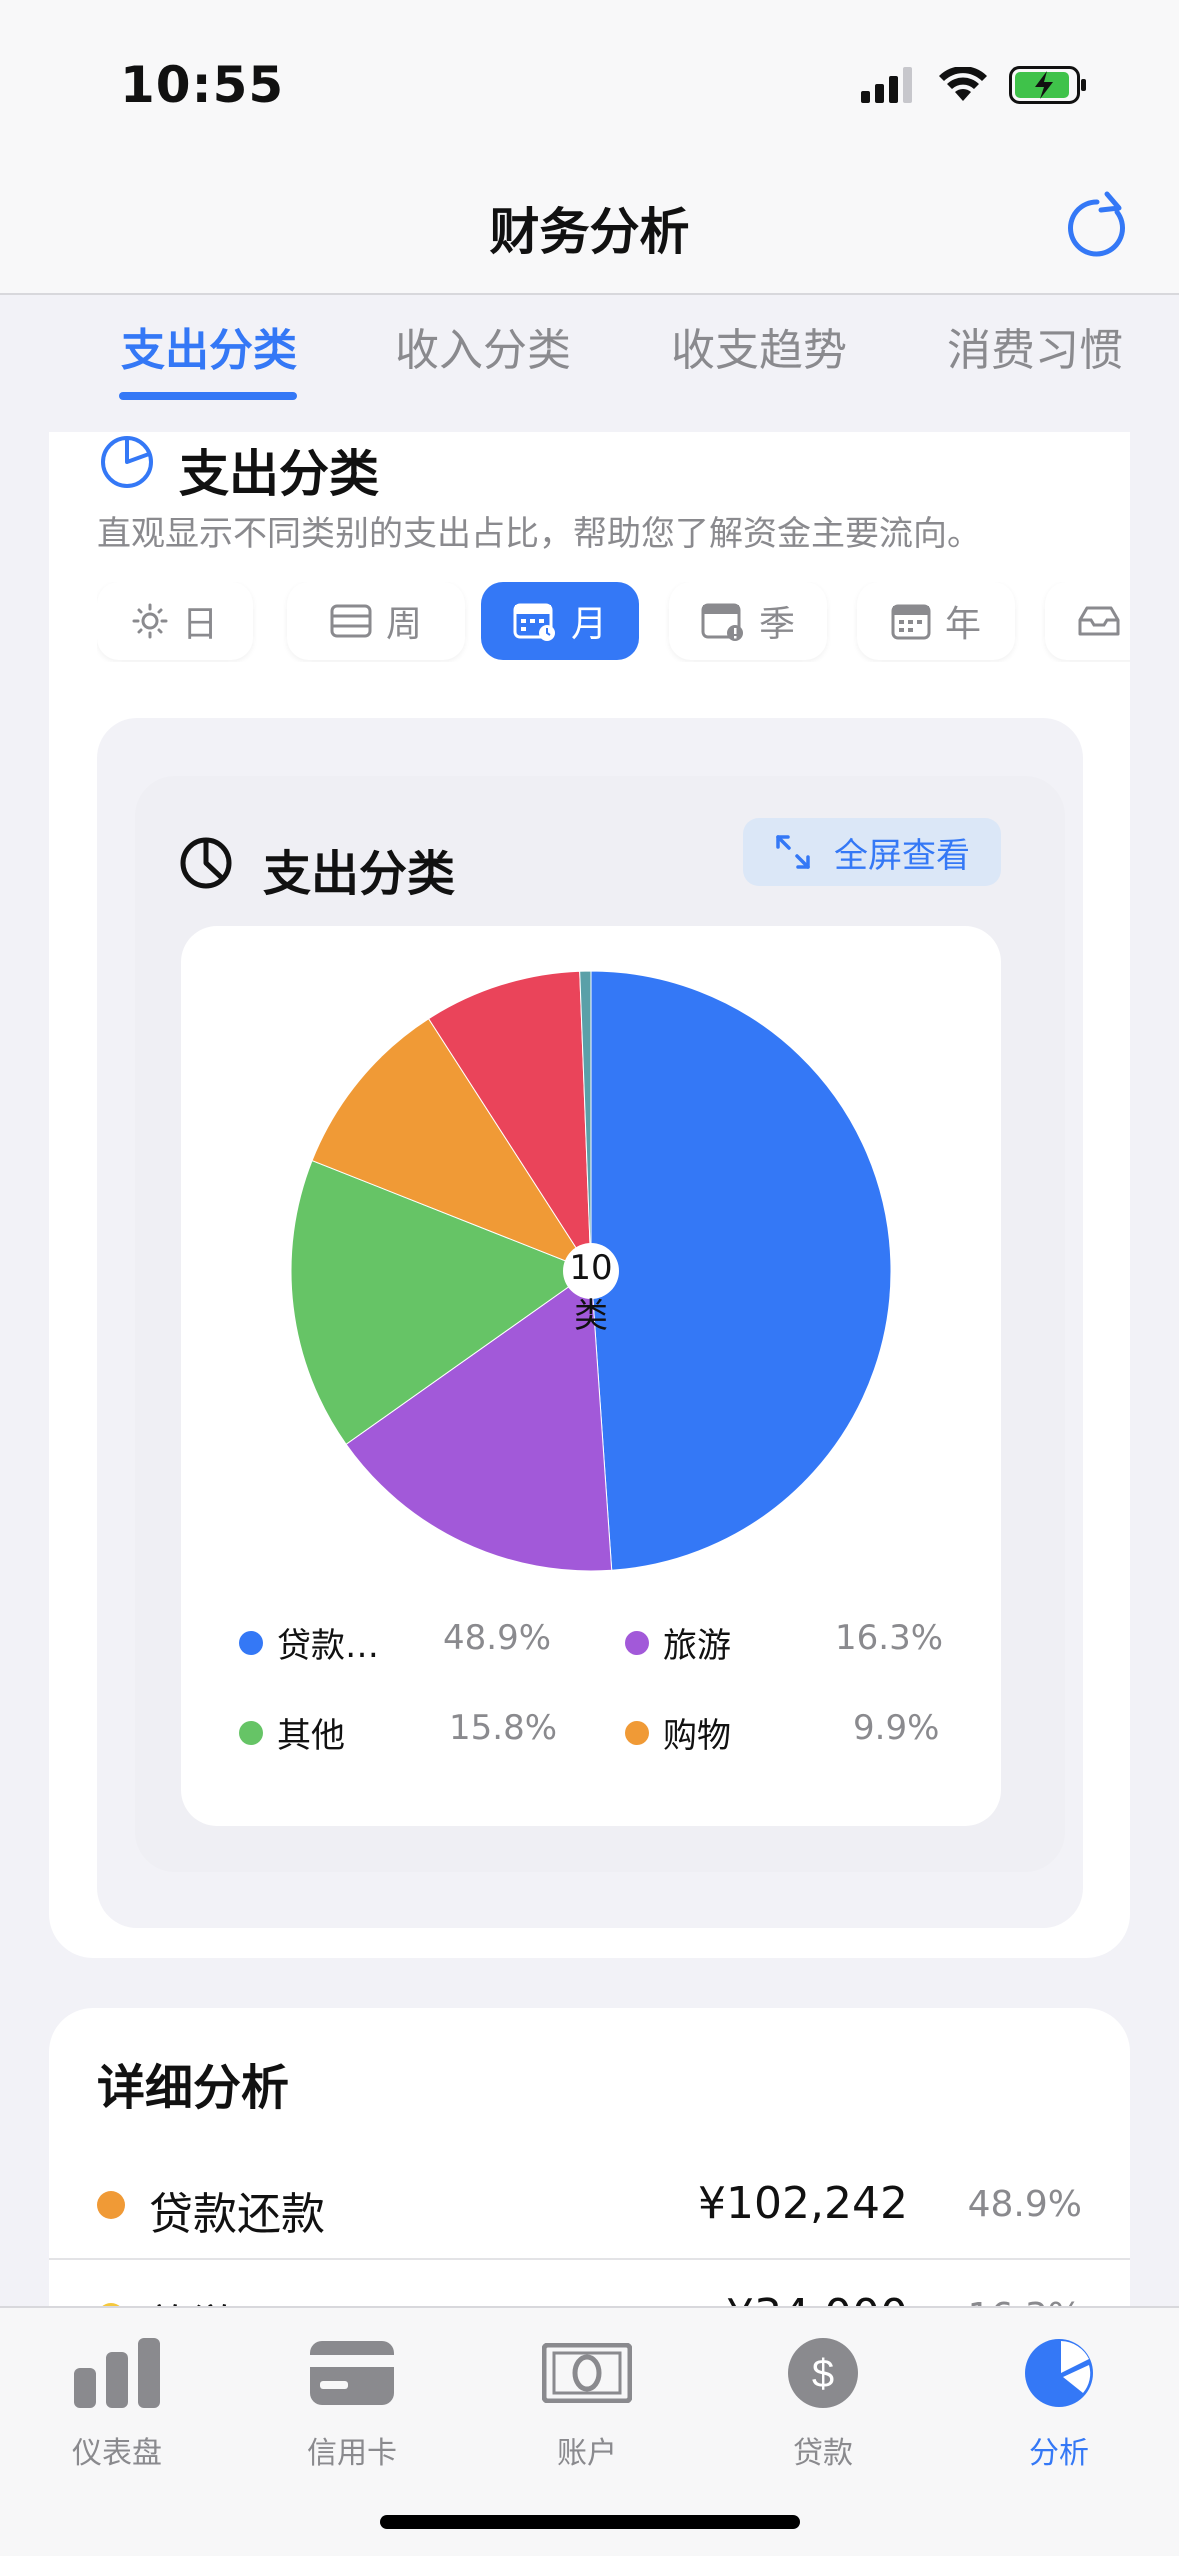  I want to click on tray-icon, so click(1099, 621).